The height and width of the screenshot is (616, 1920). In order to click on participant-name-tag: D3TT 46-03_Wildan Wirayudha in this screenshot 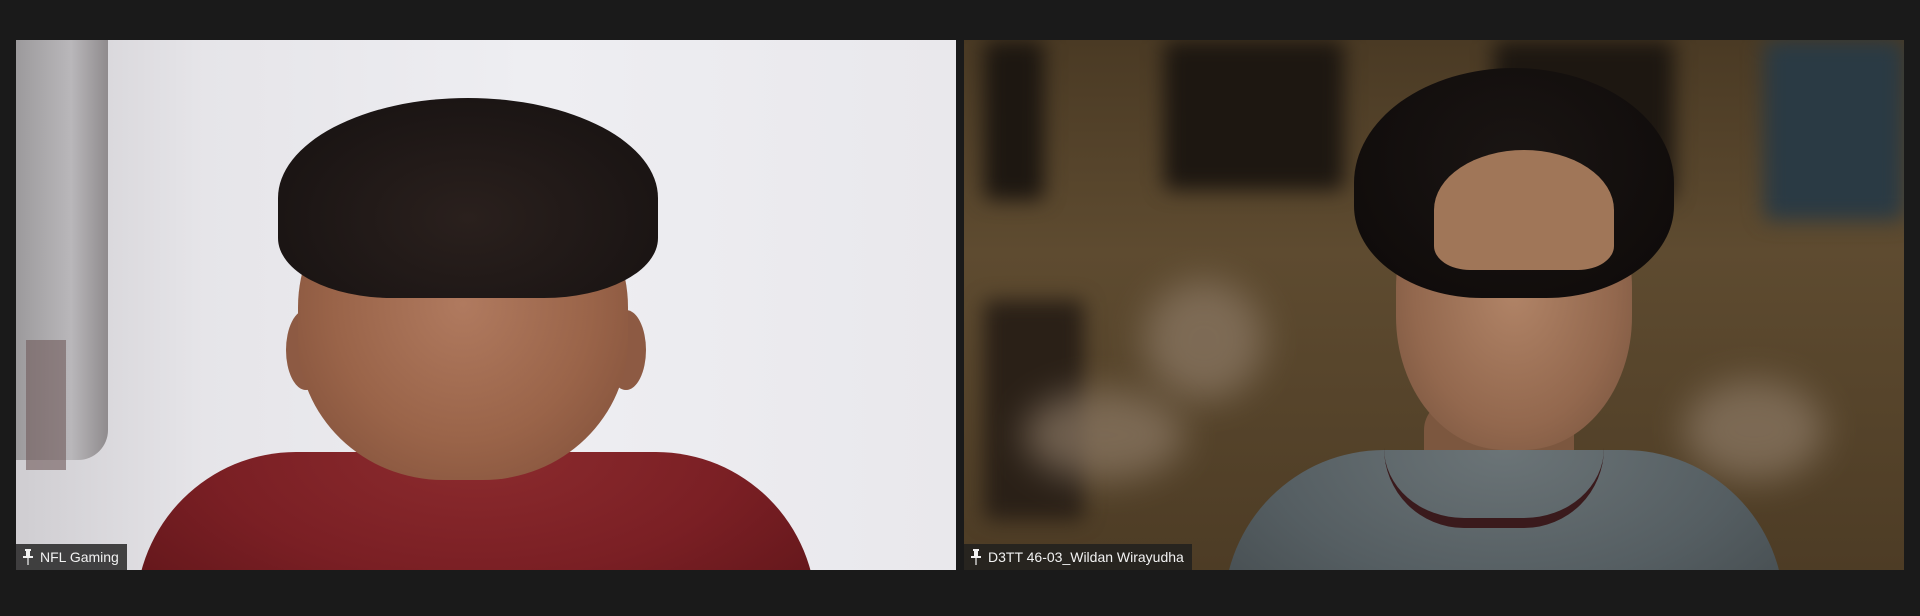, I will do `click(1078, 557)`.